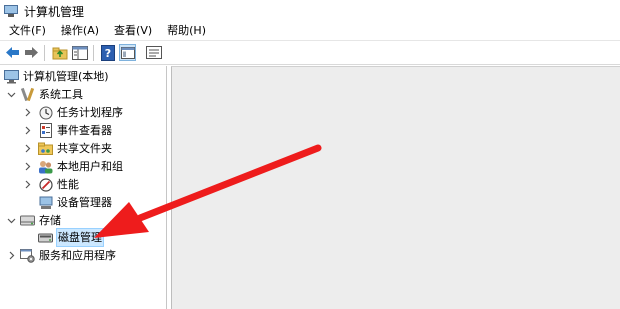 The width and height of the screenshot is (620, 309). I want to click on red-arrow-annotation, so click(208, 191).